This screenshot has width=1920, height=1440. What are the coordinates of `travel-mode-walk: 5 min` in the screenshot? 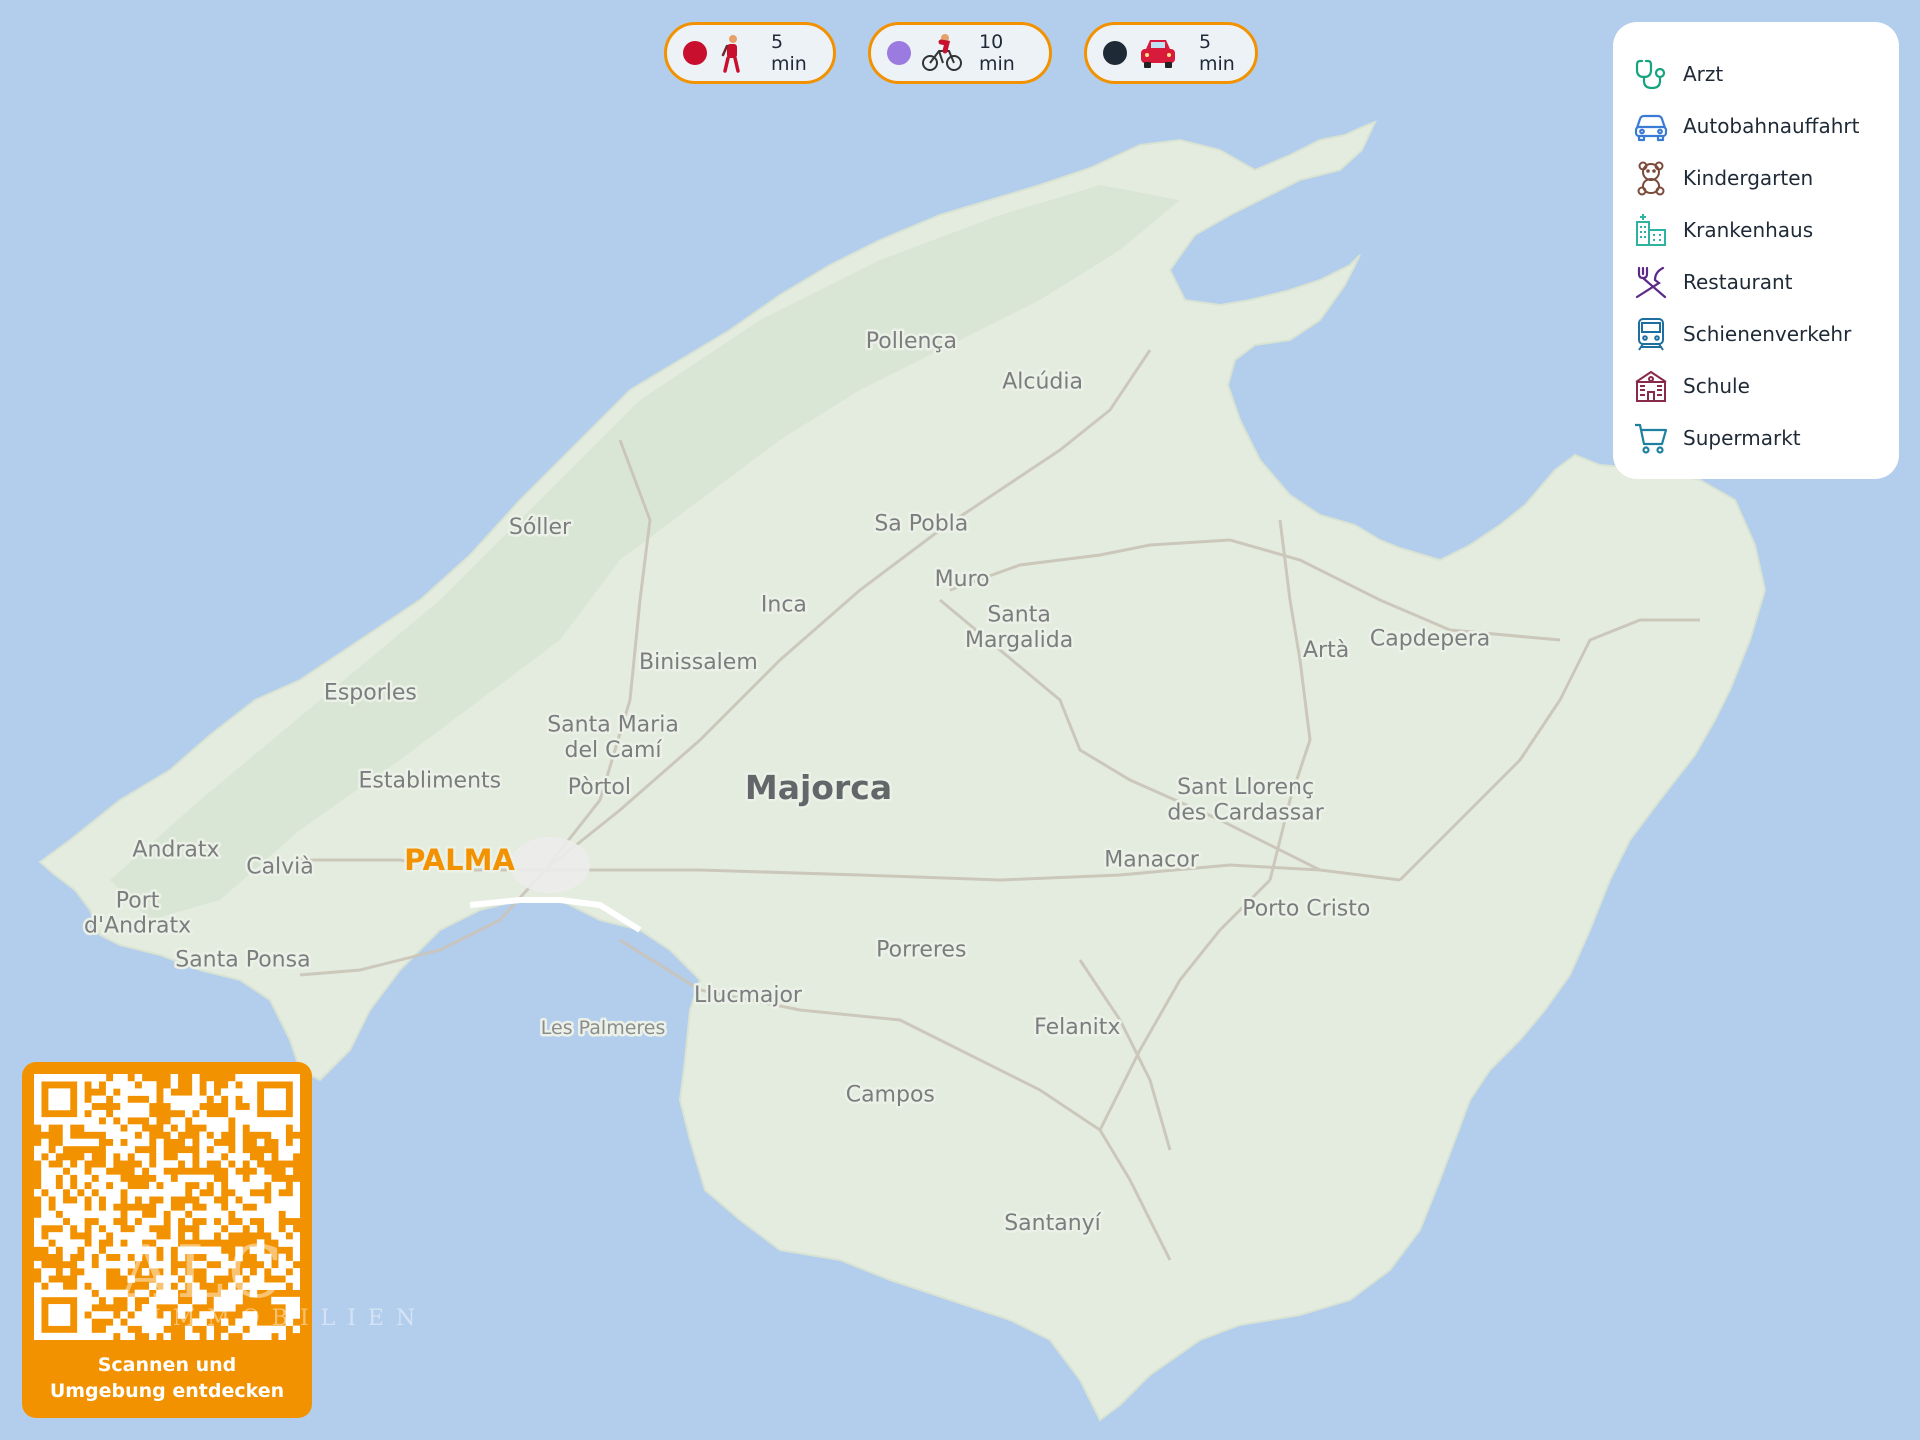 It's located at (750, 53).